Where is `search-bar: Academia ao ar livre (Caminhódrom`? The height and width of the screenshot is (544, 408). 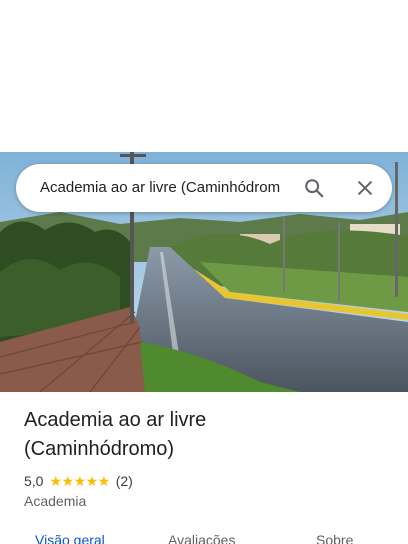
search-bar: Academia ao ar livre (Caminhódrom is located at coordinates (204, 188).